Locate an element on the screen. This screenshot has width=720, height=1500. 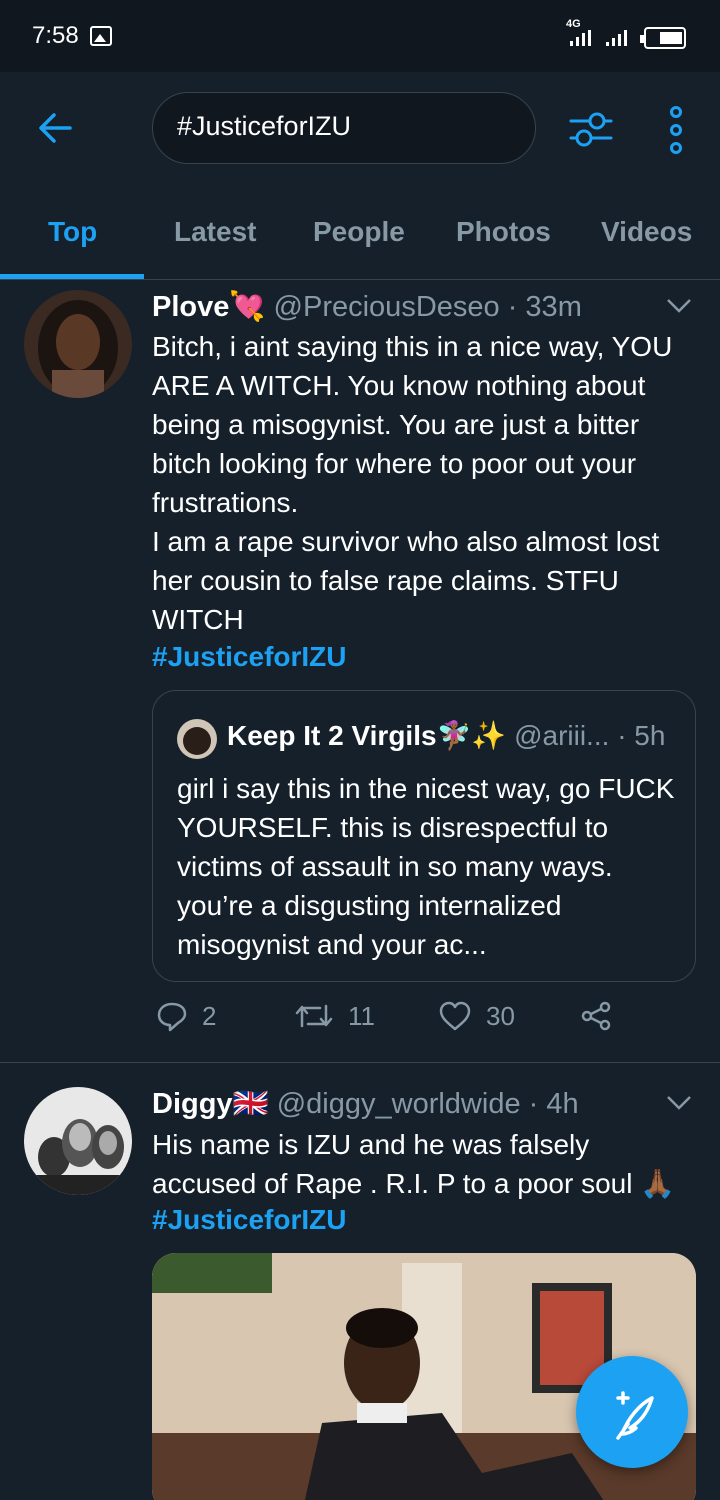
overflow-menu-icon is located at coordinates (676, 130).